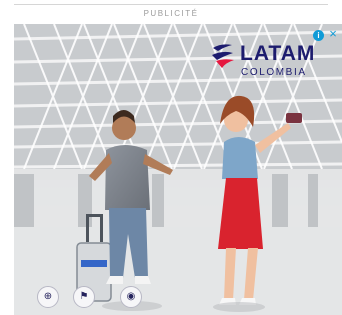 This screenshot has width=342, height=315. What do you see at coordinates (318, 35) in the screenshot?
I see `adchoices-icon: i` at bounding box center [318, 35].